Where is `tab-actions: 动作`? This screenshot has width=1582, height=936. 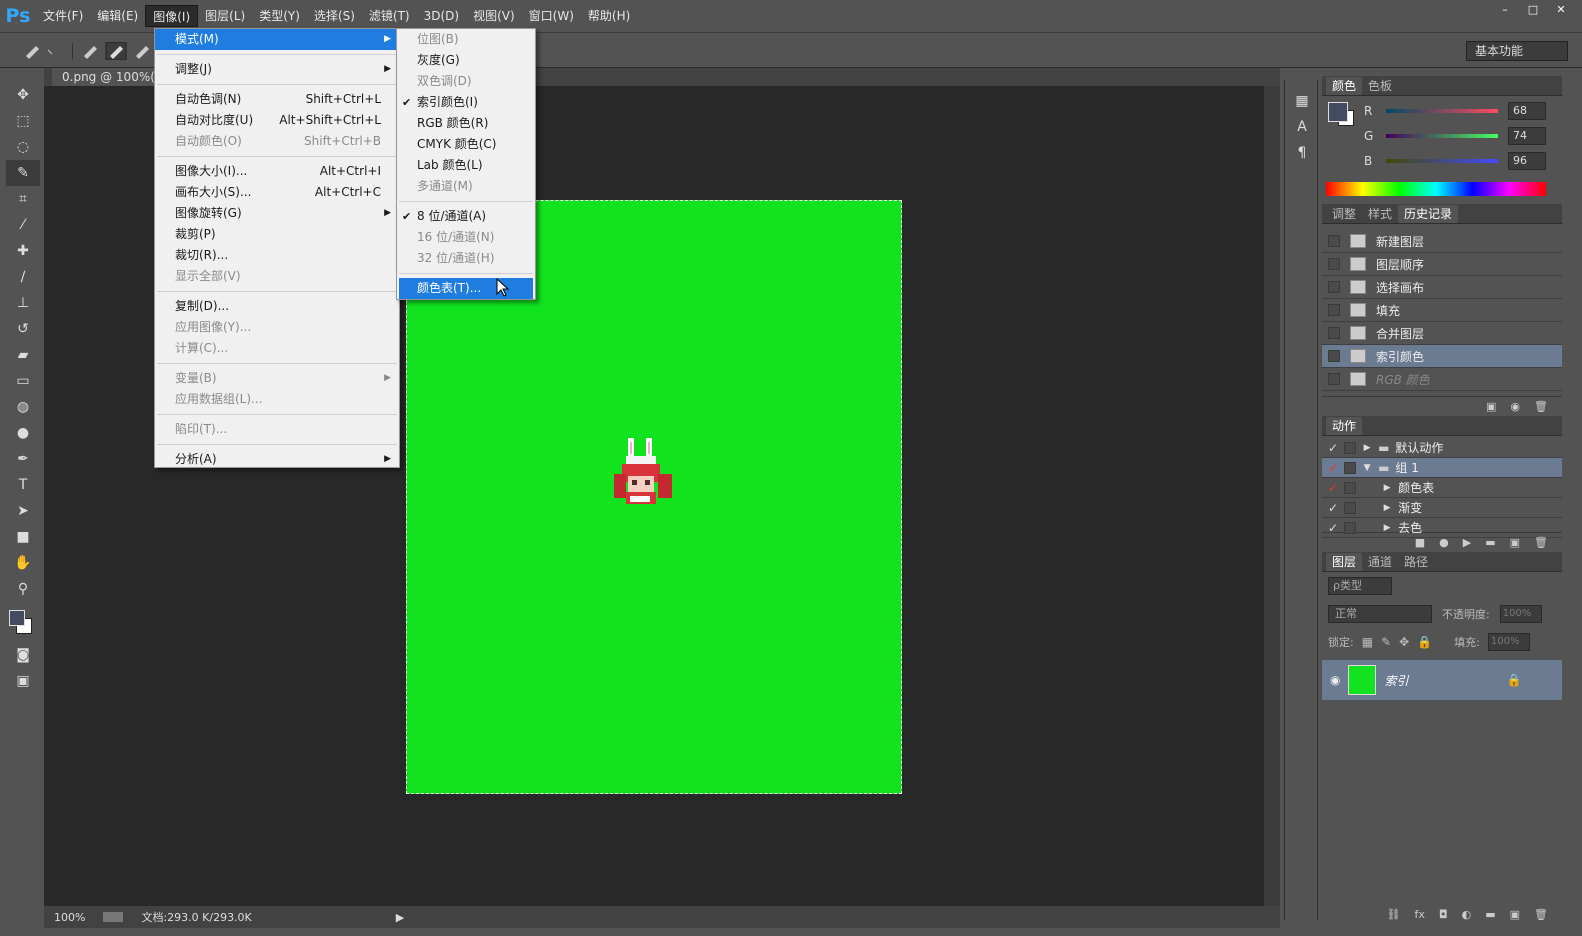 tab-actions: 动作 is located at coordinates (1344, 426).